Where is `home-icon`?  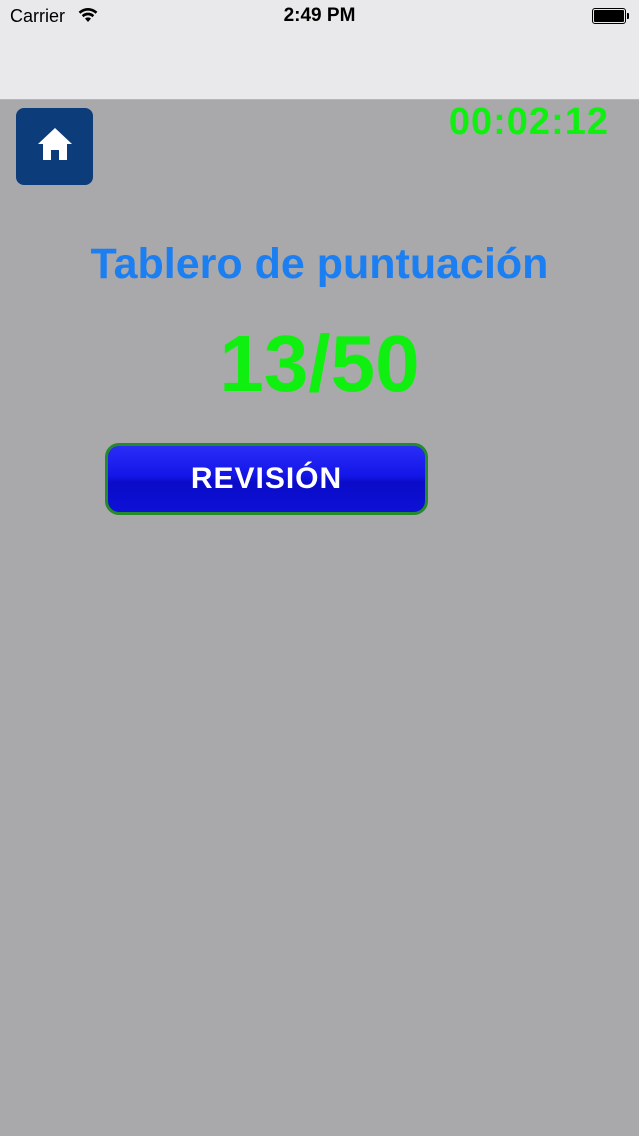
home-icon is located at coordinates (55, 146).